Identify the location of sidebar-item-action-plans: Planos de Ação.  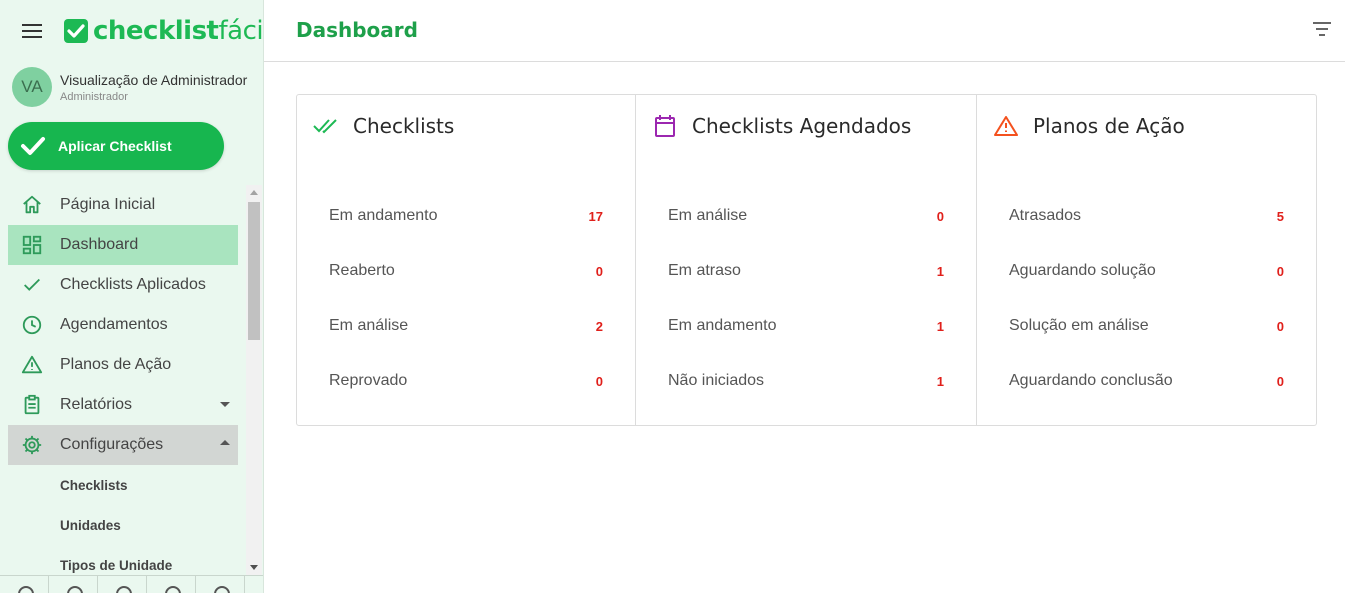
(123, 365).